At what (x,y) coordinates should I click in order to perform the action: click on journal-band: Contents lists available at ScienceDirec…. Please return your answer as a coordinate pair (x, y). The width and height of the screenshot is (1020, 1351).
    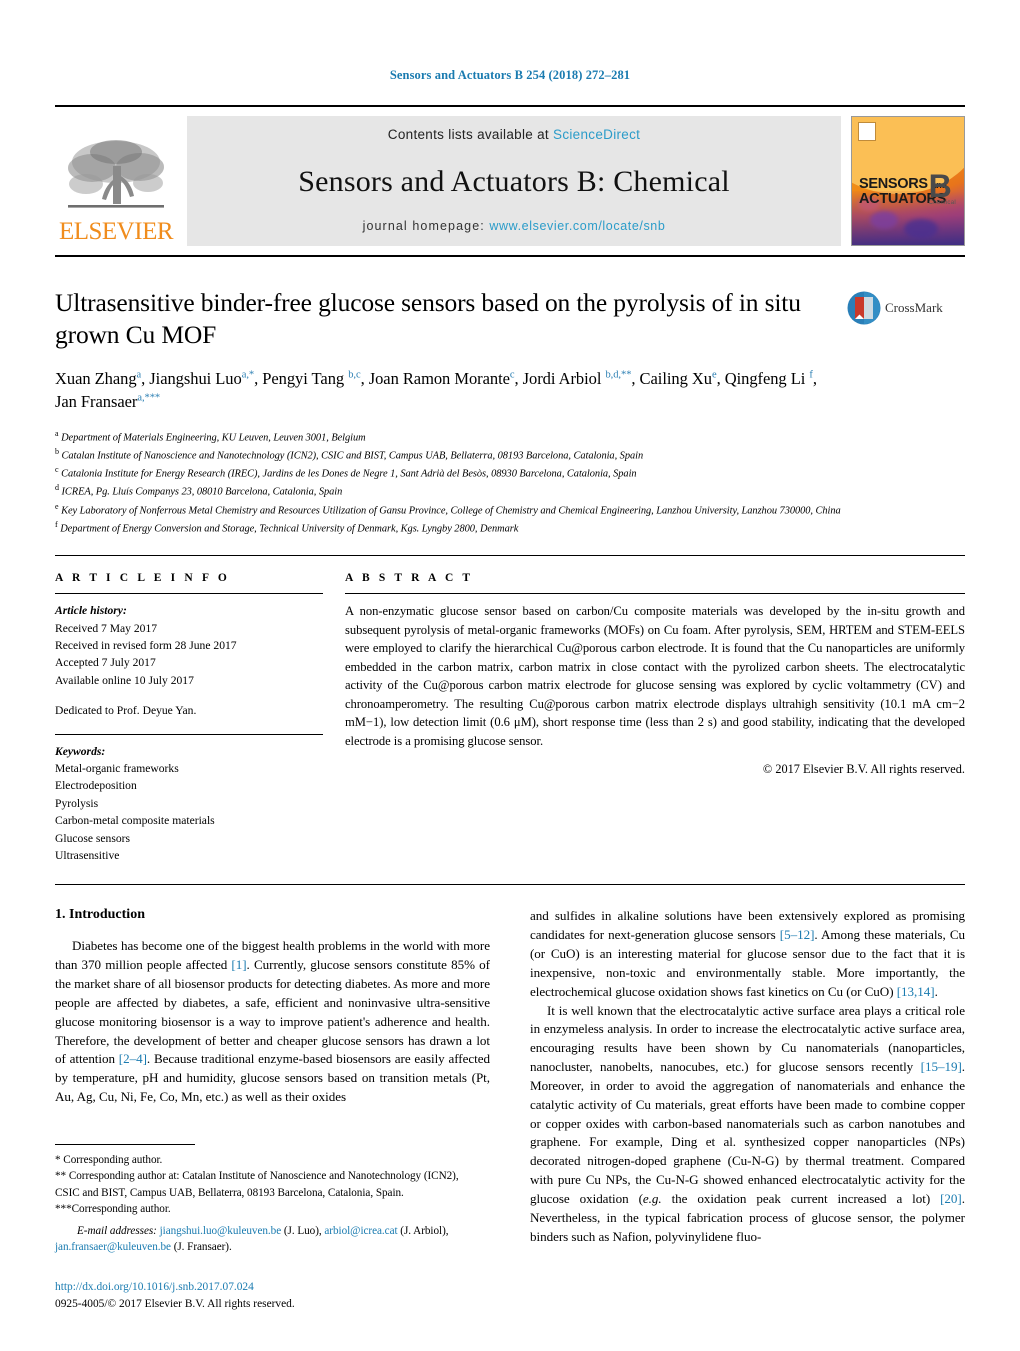
    Looking at the image, I should click on (514, 181).